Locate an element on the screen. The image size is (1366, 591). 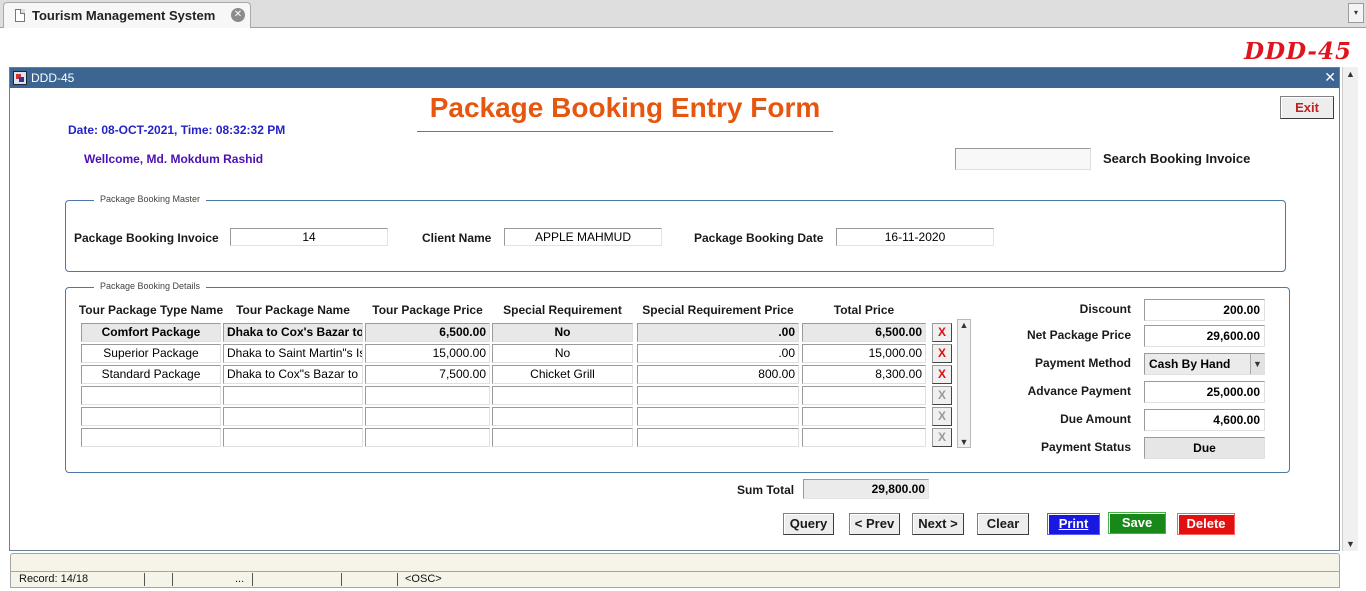
browser-tab: Tourism Management System ✕ is located at coordinates (127, 15).